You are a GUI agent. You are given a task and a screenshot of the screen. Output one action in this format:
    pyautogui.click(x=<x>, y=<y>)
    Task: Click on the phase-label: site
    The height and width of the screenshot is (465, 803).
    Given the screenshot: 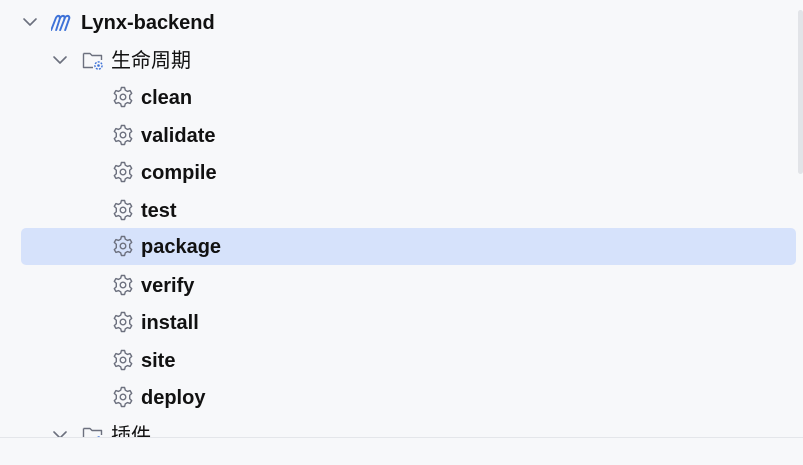 What is the action you would take?
    pyautogui.click(x=158, y=361)
    